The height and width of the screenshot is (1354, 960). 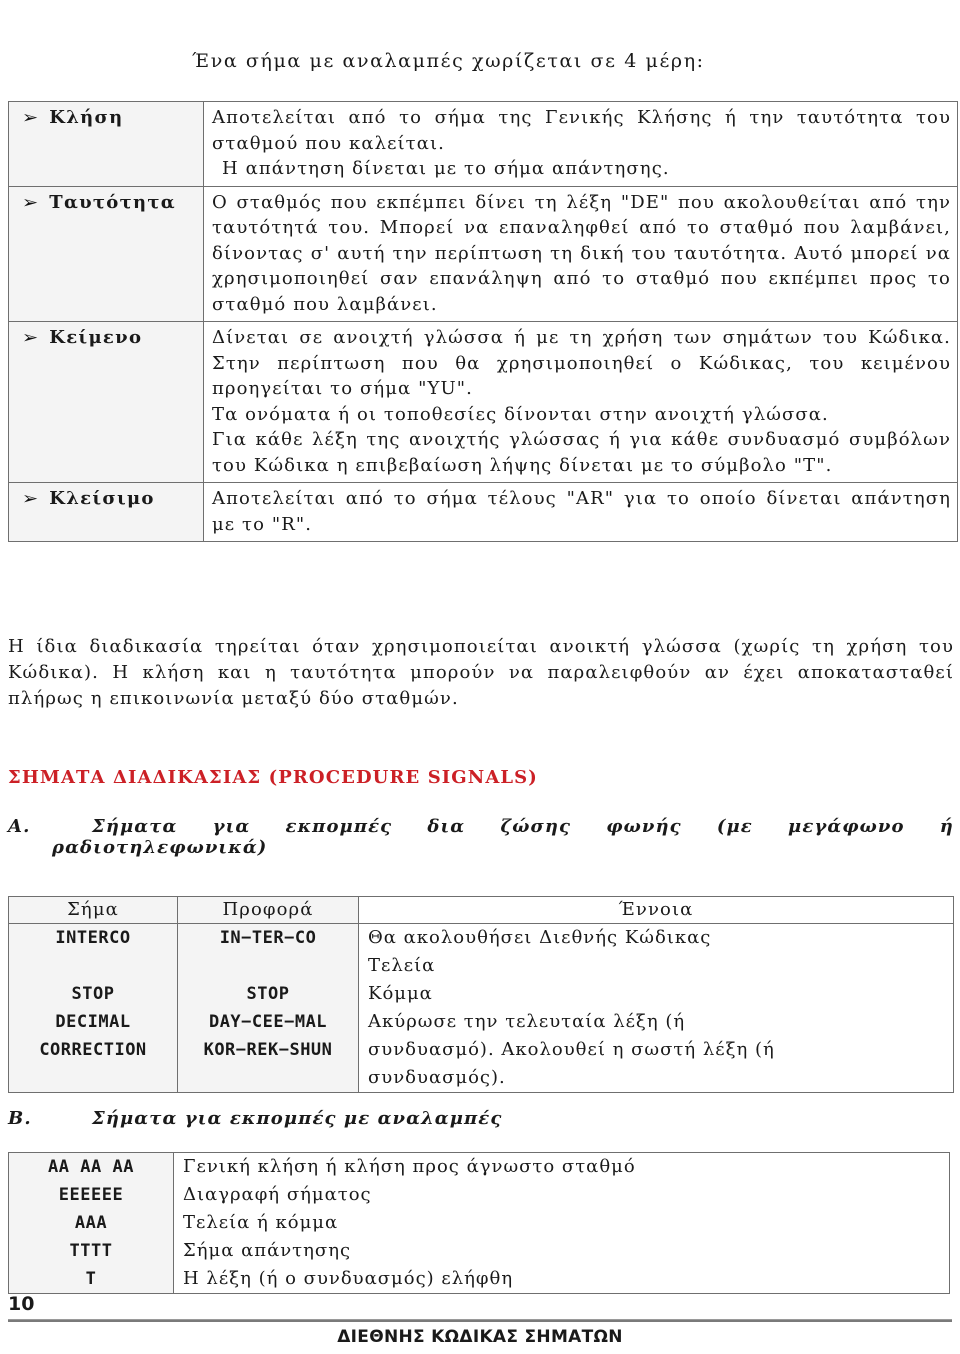 I want to click on meaning-line: συνδυασμός)., so click(x=437, y=1077).